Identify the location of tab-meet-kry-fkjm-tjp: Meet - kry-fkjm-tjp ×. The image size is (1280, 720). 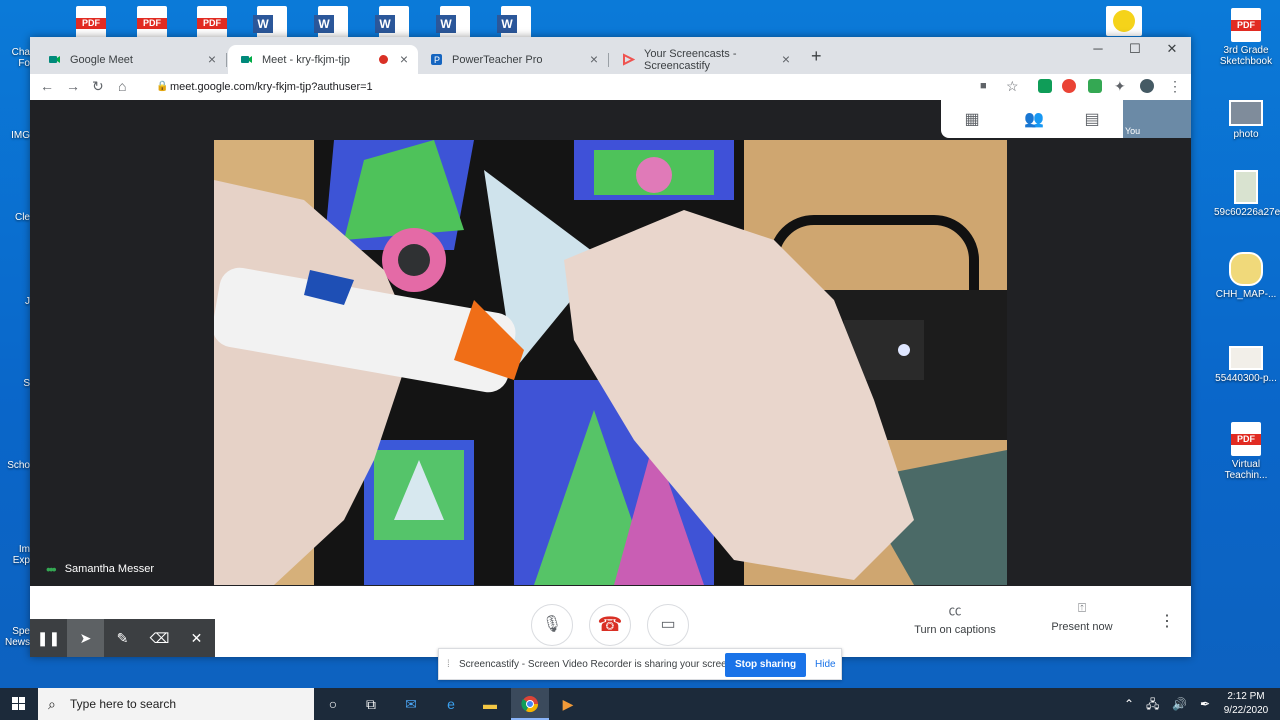
(323, 59).